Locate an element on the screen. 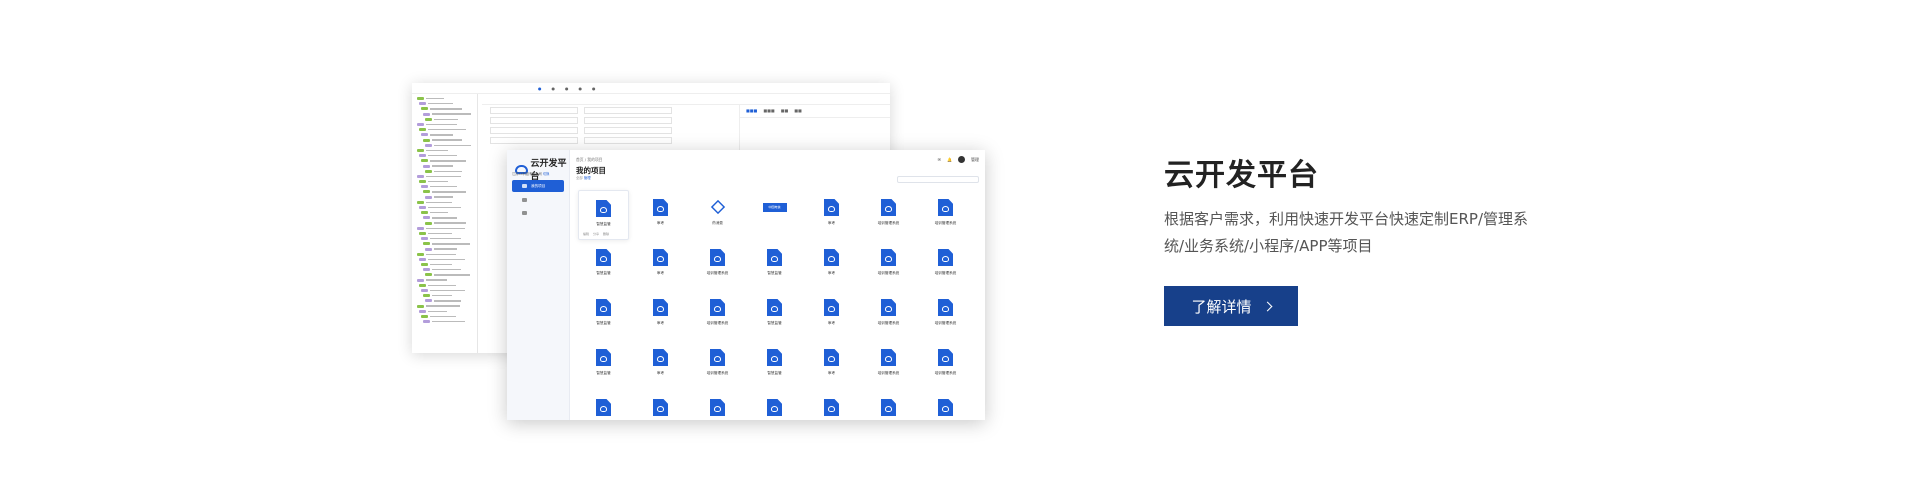 The height and width of the screenshot is (500, 1920). card-action-1: 分享 is located at coordinates (596, 234).